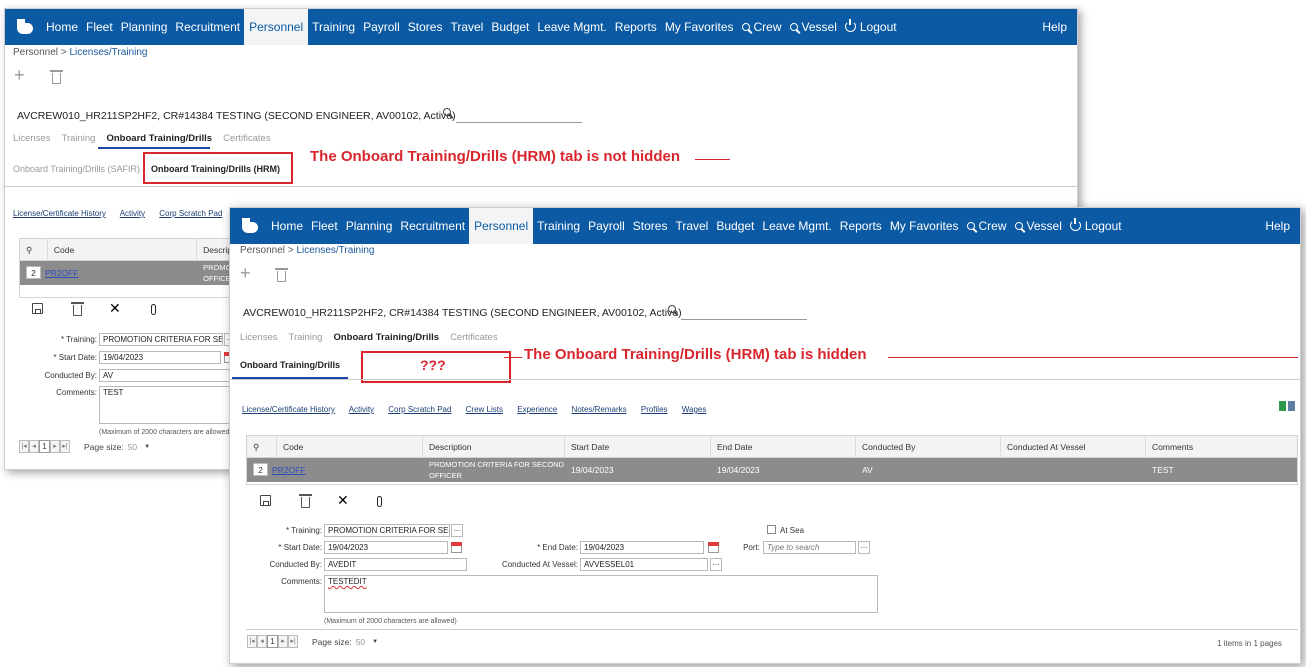  What do you see at coordinates (537, 409) in the screenshot?
I see `link-experience: Experience` at bounding box center [537, 409].